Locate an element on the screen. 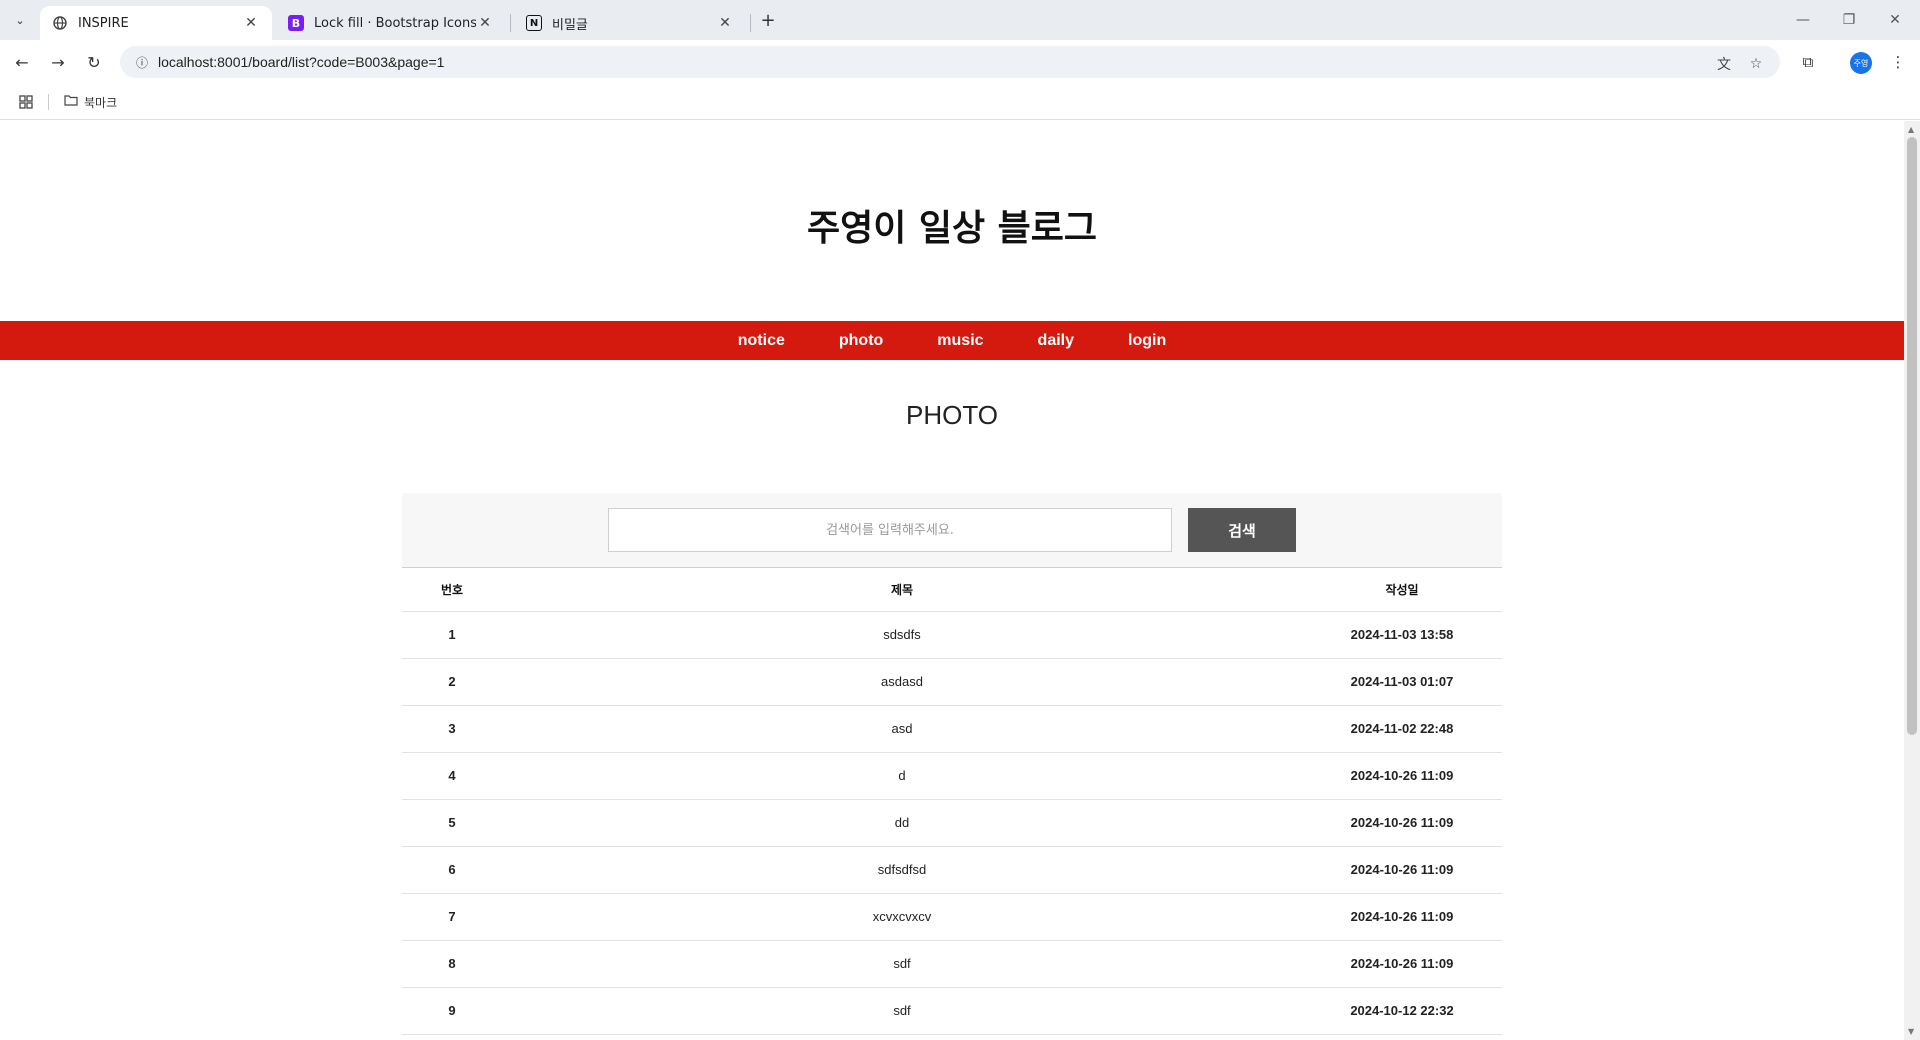 The image size is (1920, 1040). table-row: 5 dd 2024-10-26 11:09 is located at coordinates (952, 823).